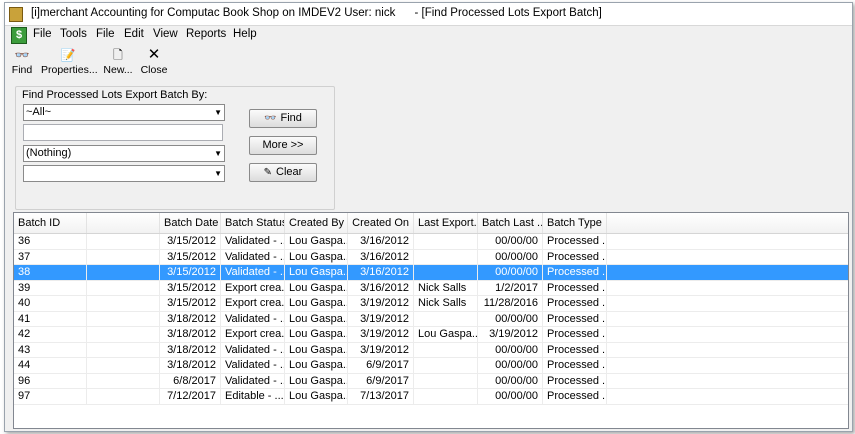 This screenshot has width=855, height=434. Describe the element at coordinates (575, 223) in the screenshot. I see `column-header-batch-type: Batch Type` at that location.